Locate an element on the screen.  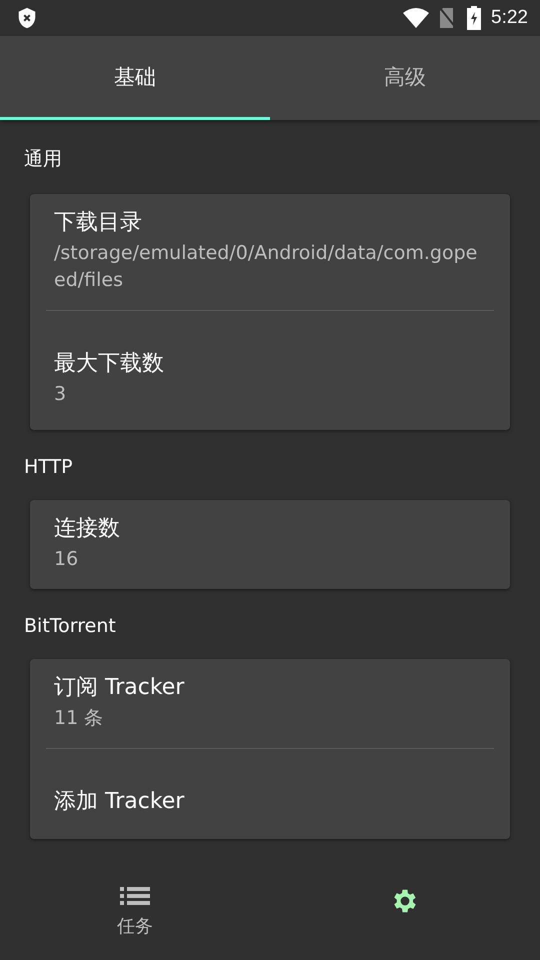
setting-title: 下载目录 is located at coordinates (270, 223).